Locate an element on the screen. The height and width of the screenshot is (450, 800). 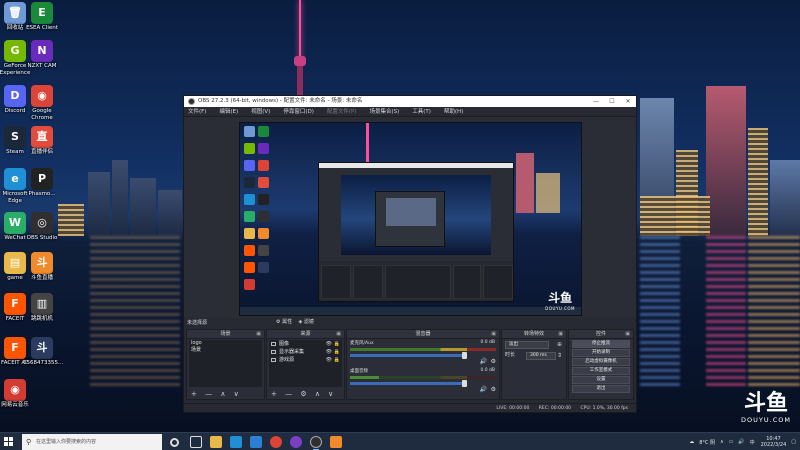
exit-button: 退出 is located at coordinates (601, 389).